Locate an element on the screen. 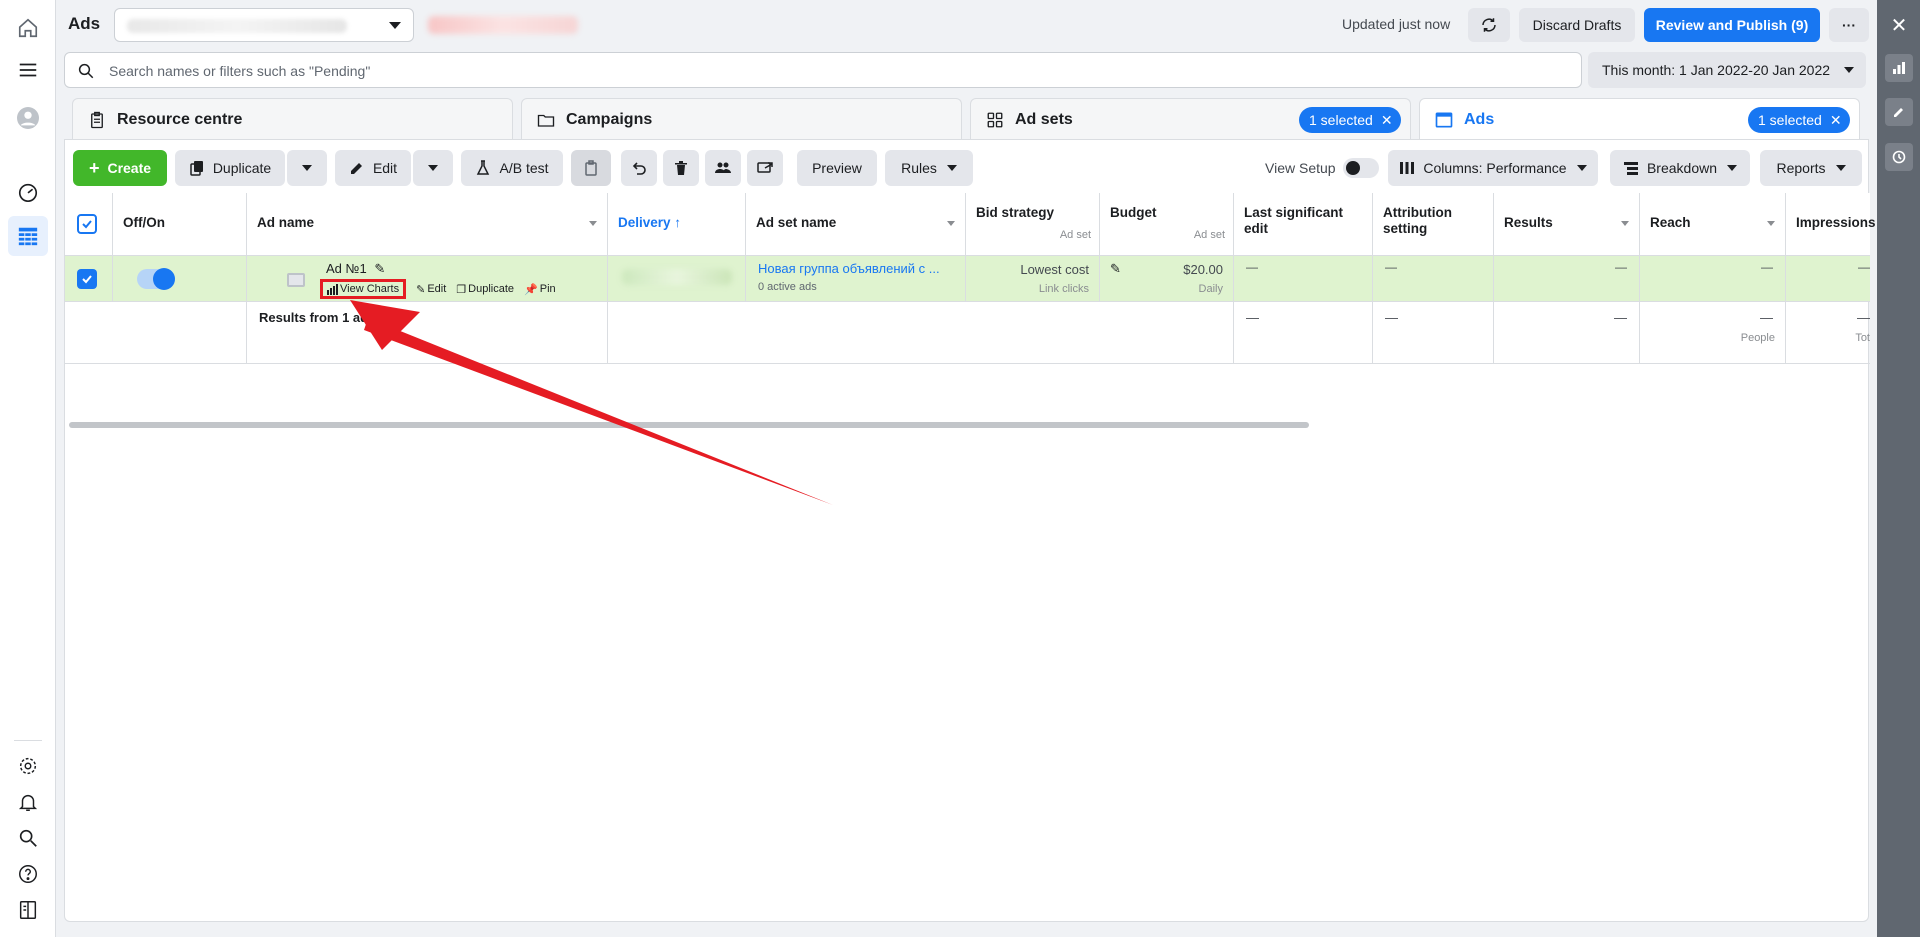 The image size is (1920, 937). settings-icon is located at coordinates (28, 766).